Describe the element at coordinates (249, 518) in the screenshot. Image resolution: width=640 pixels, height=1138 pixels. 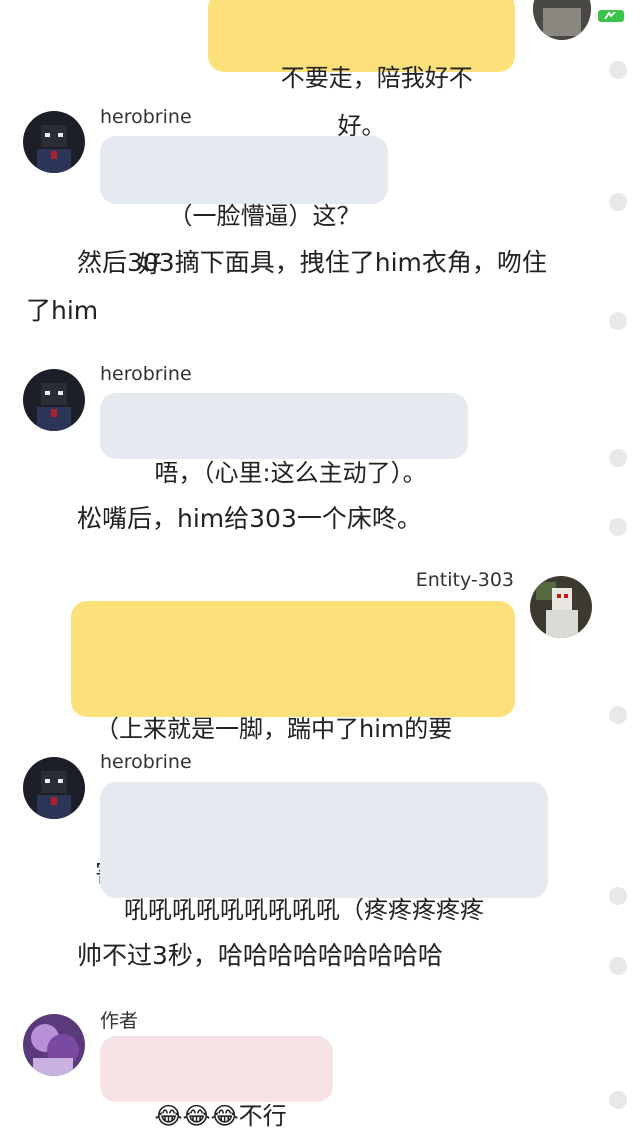
I see `narration-line: 松嘴后，him给303一个床咚。` at that location.